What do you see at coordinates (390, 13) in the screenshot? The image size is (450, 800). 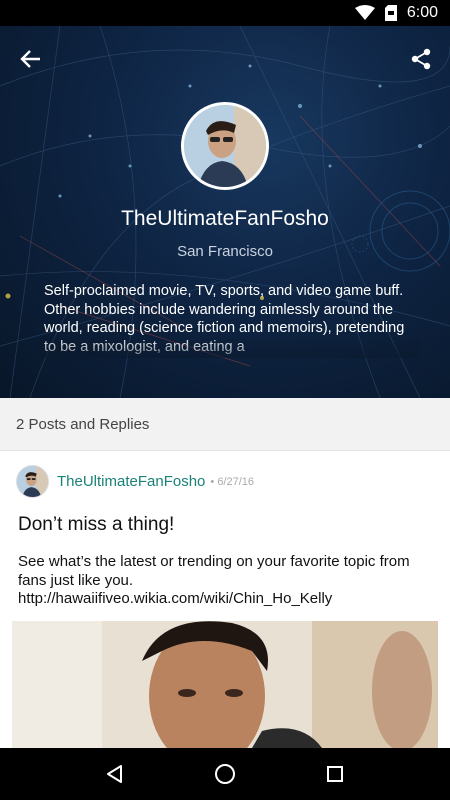 I see `sd-card-icon` at bounding box center [390, 13].